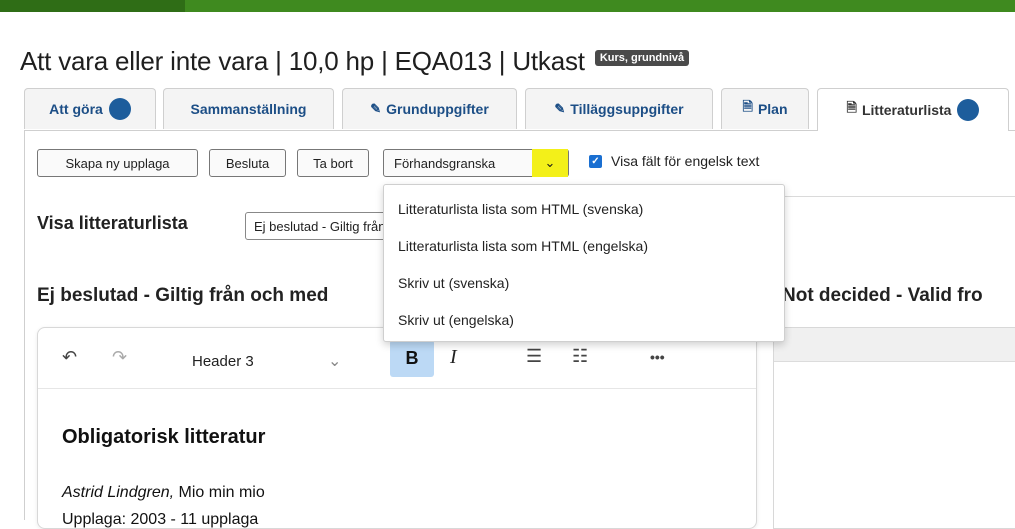 The height and width of the screenshot is (529, 1015). Describe the element at coordinates (112, 223) in the screenshot. I see `list-selector-label: Visa litteraturlista` at that location.